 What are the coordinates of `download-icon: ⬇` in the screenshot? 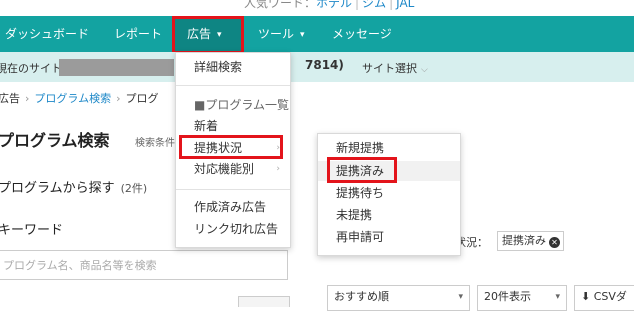 It's located at (586, 296).